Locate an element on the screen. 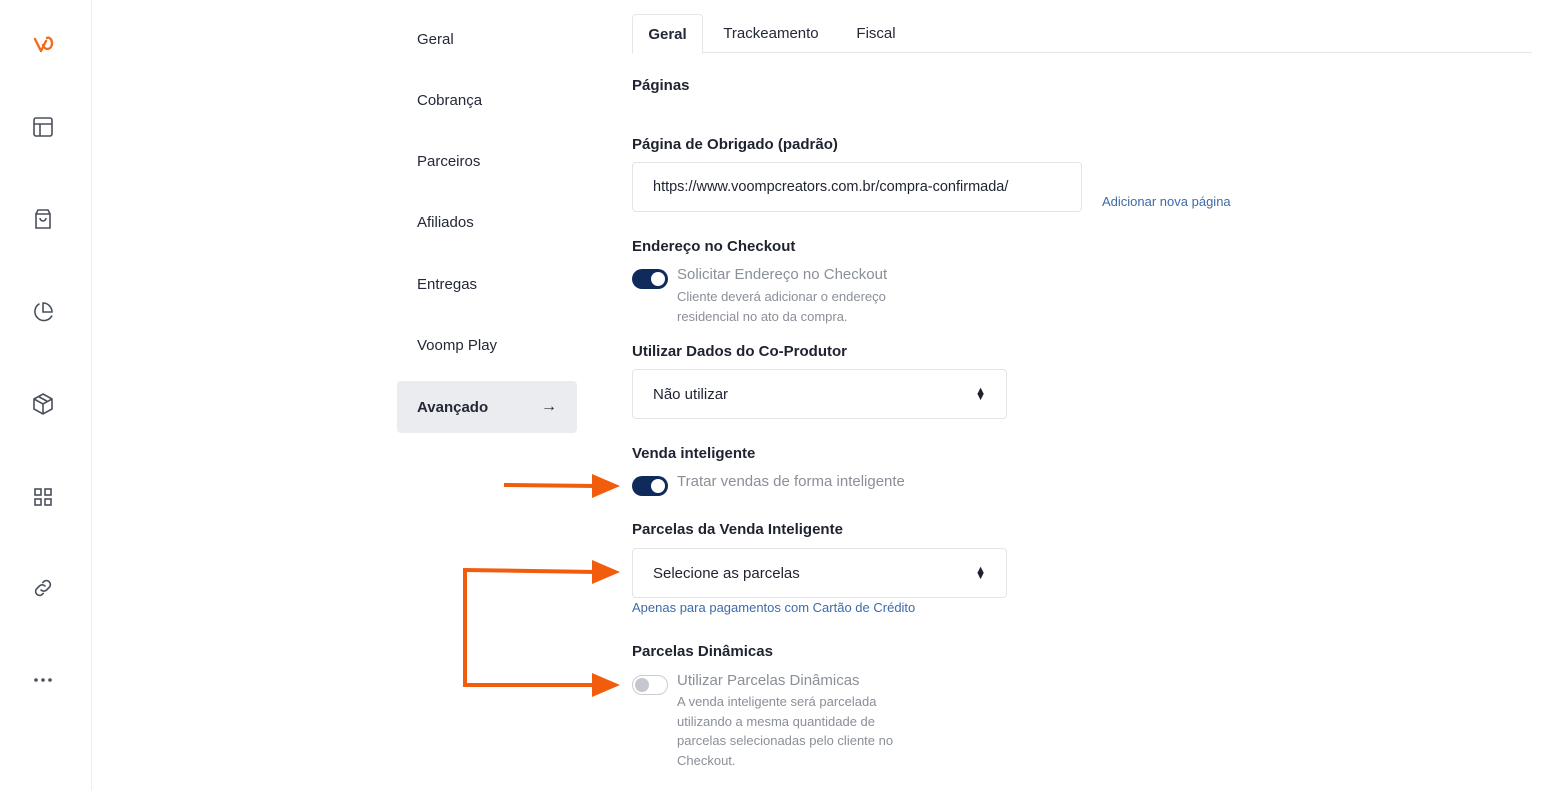 The height and width of the screenshot is (790, 1542). arrowhead-installments is located at coordinates (606, 572).